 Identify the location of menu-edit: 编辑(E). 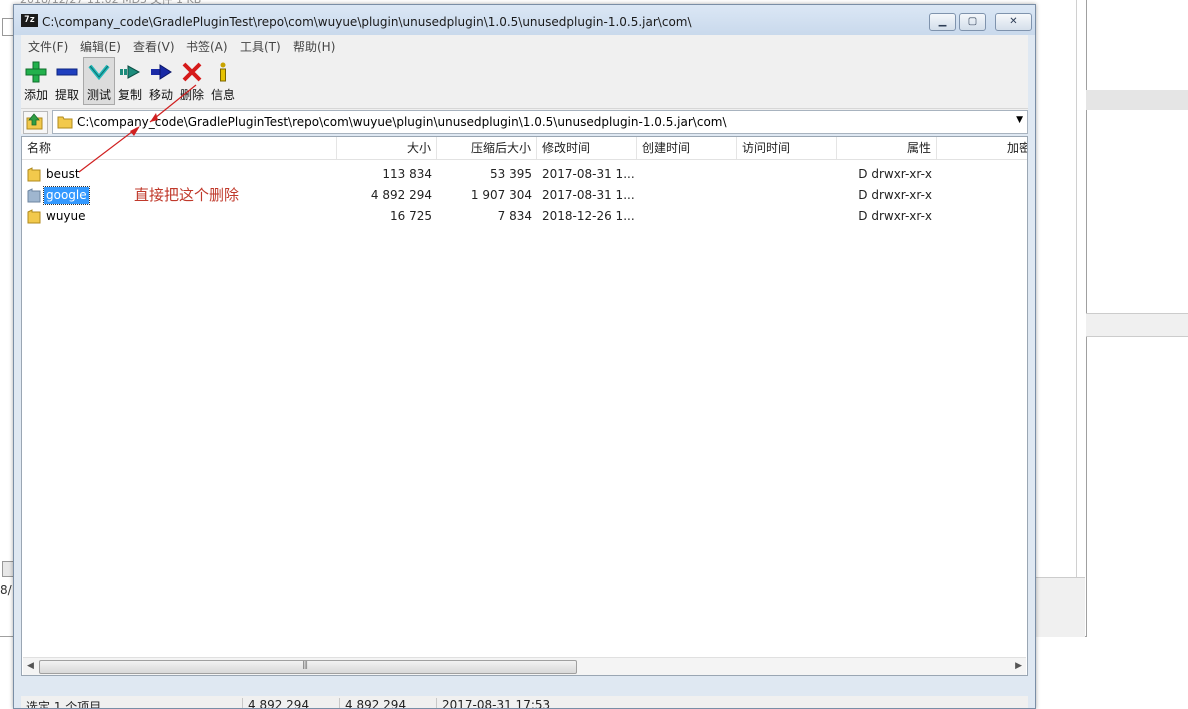
(100, 46).